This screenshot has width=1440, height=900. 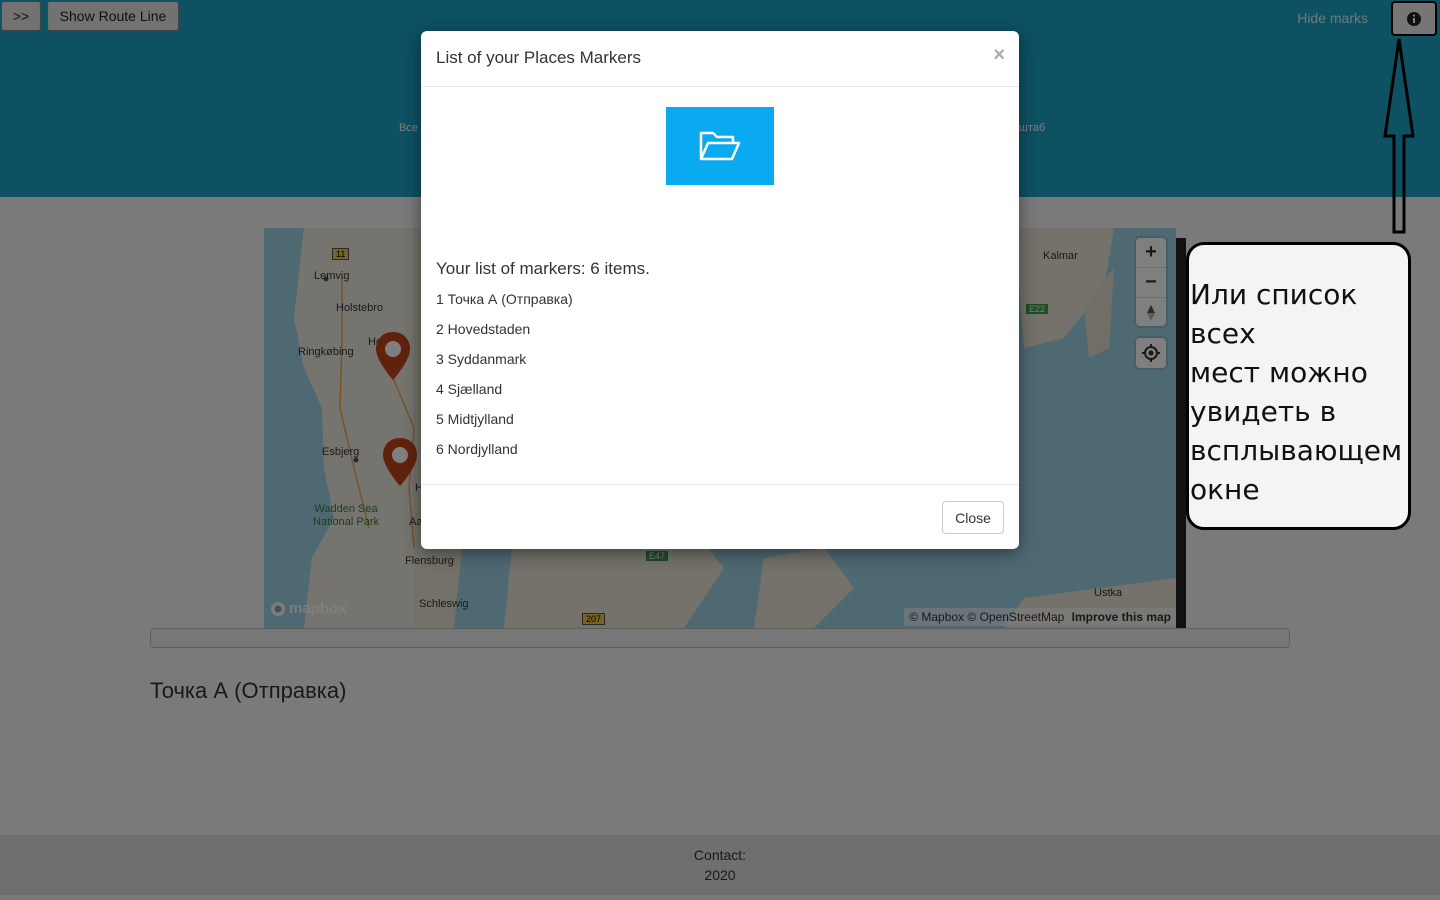 I want to click on modal-close-icon: ×, so click(x=999, y=55).